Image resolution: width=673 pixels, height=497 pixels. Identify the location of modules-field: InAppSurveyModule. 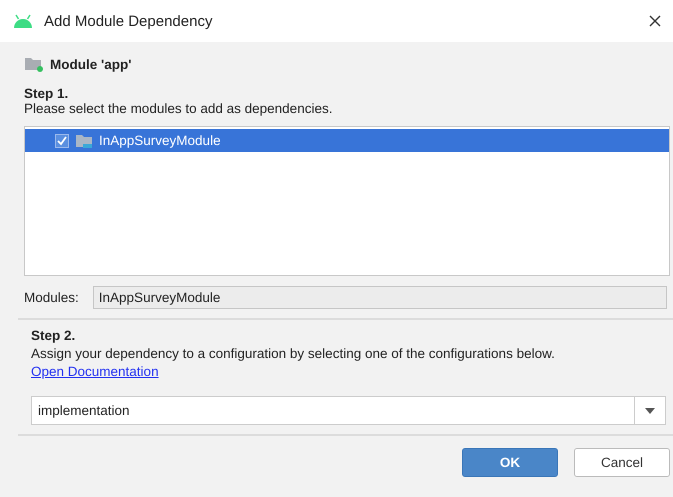
(379, 297).